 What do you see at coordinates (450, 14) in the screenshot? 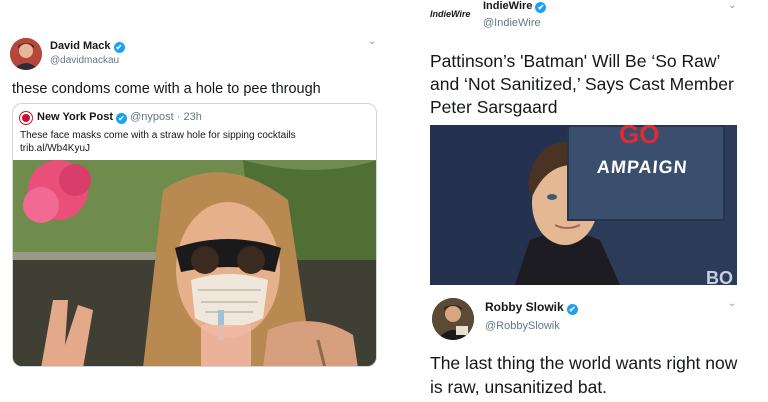
I see `indiewire-logo: IndieWire` at bounding box center [450, 14].